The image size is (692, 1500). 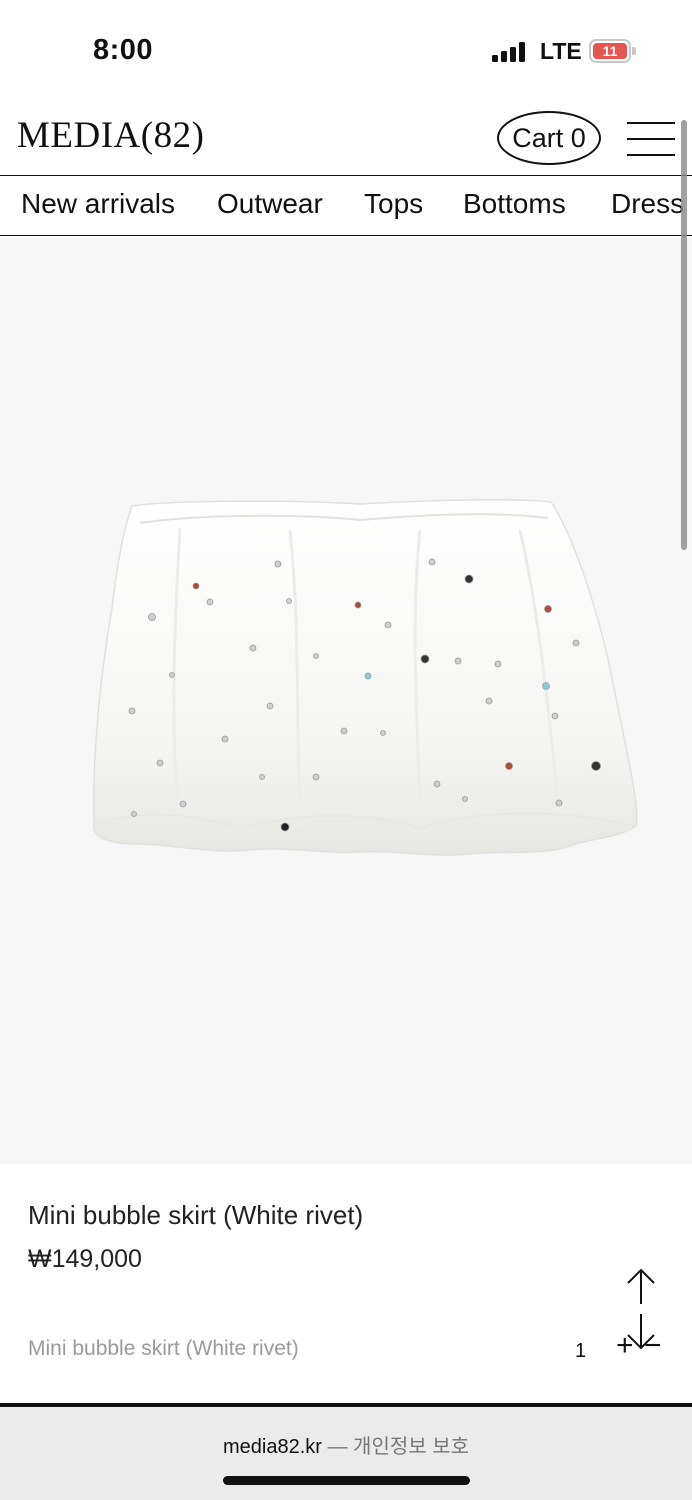 I want to click on category-outwear: Outwear, so click(x=270, y=204).